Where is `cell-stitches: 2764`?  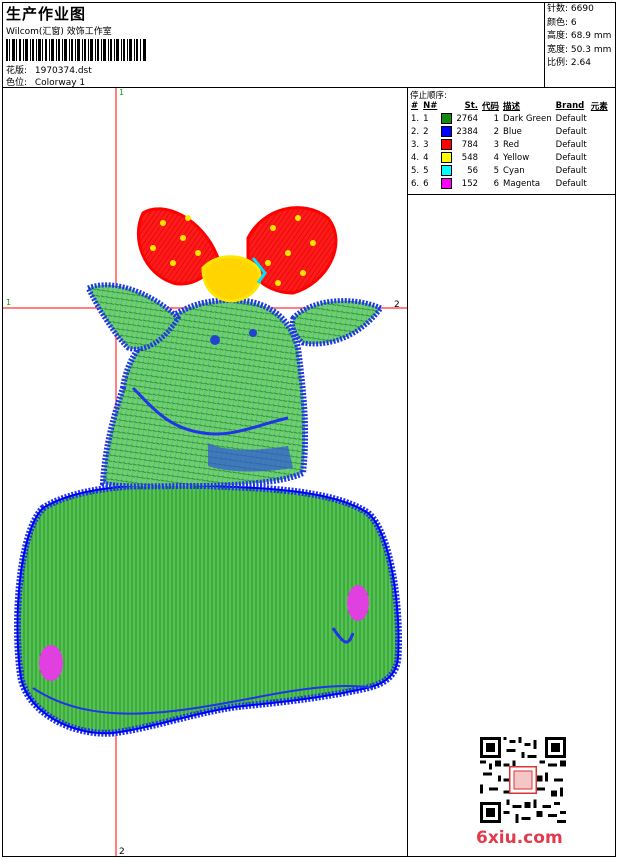
cell-stitches: 2764 is located at coordinates (467, 118).